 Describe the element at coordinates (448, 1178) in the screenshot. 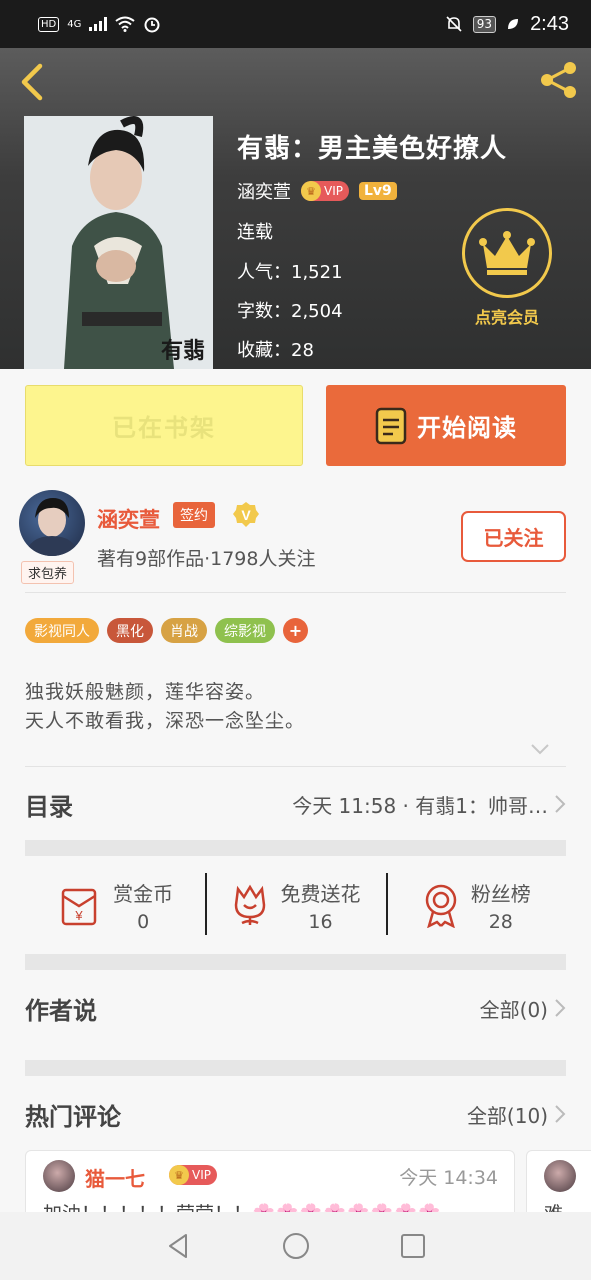

I see `comment-time: 今天 14:34` at that location.